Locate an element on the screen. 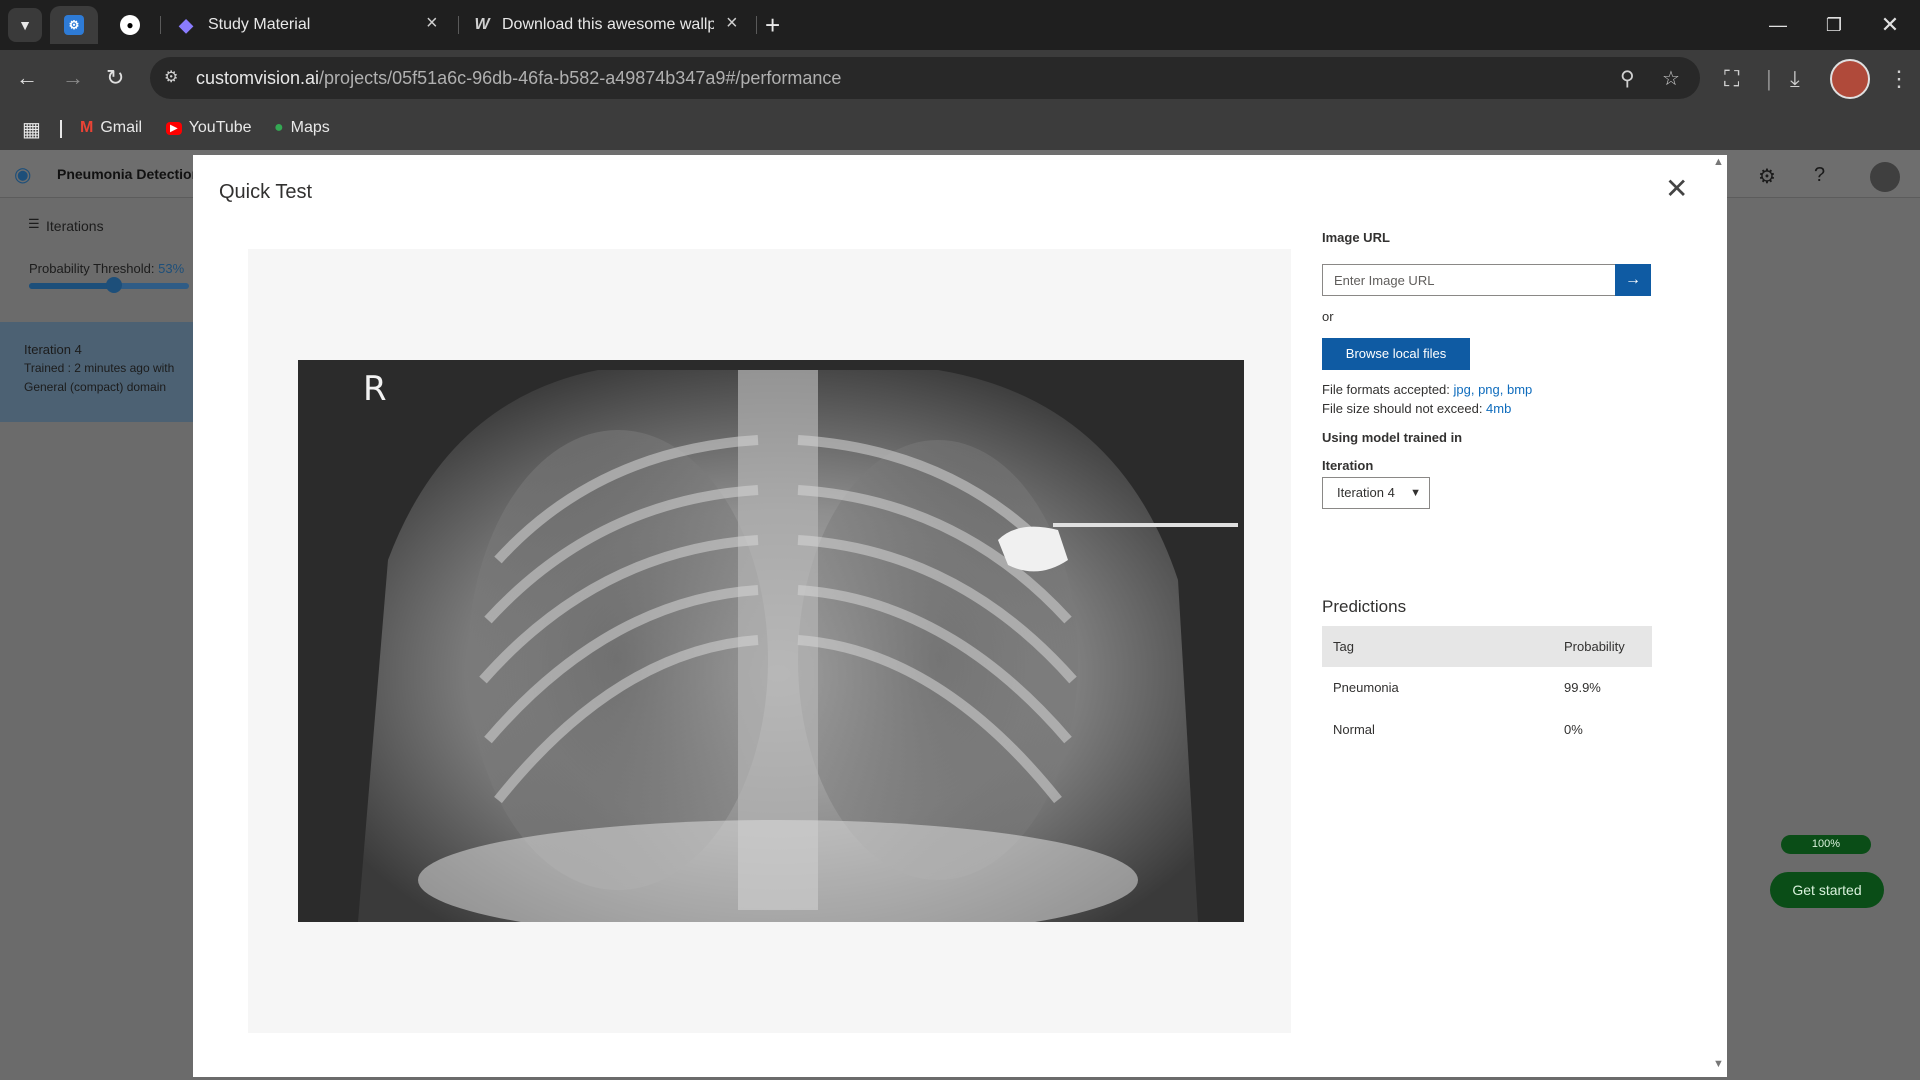  bookmark-gmail: M Gmail is located at coordinates (111, 128).